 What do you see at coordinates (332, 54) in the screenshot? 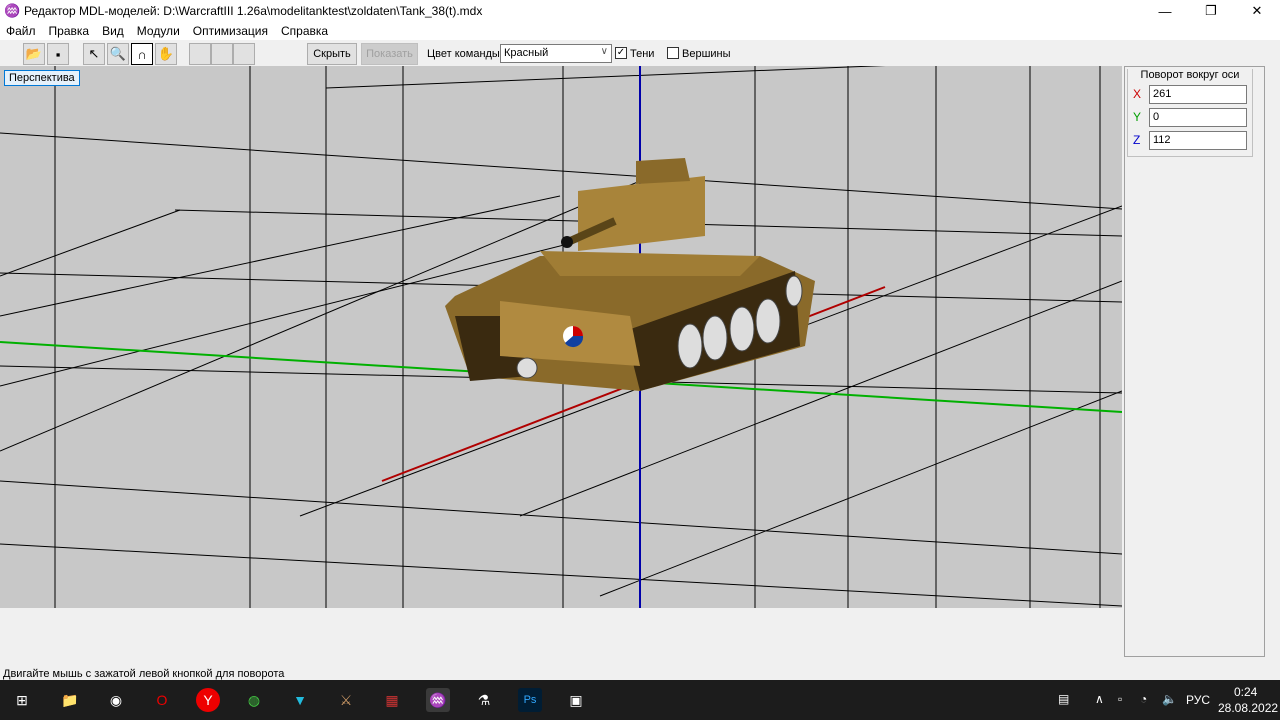
I see `hide-button: Скрыть` at bounding box center [332, 54].